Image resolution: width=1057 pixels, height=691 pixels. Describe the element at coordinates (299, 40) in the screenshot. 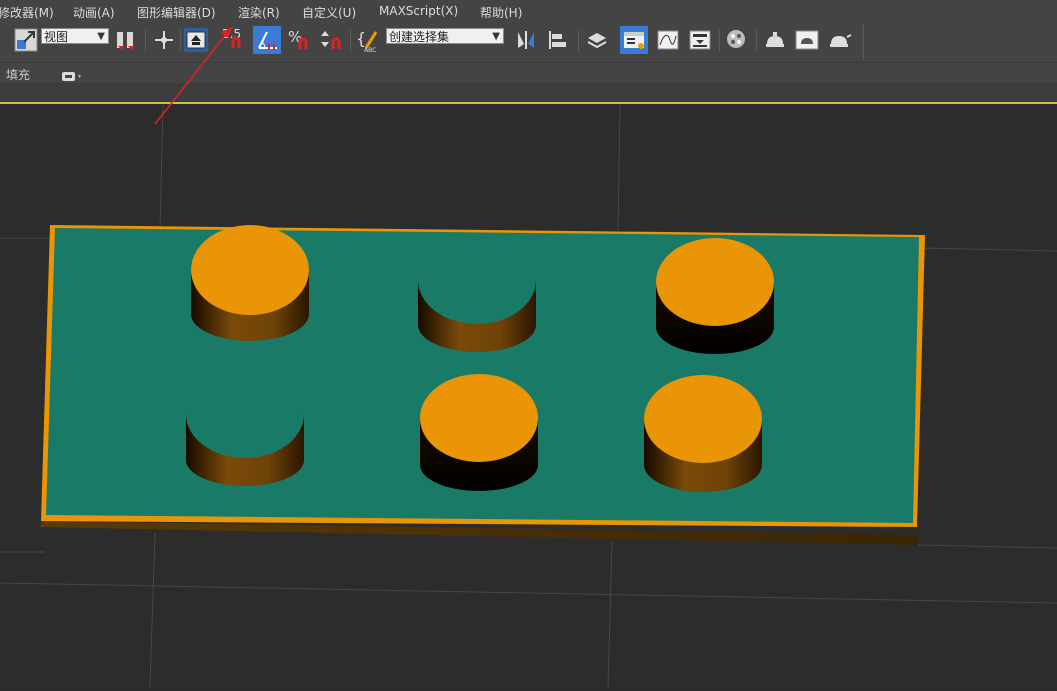

I see `percent-snap-icon: %` at that location.